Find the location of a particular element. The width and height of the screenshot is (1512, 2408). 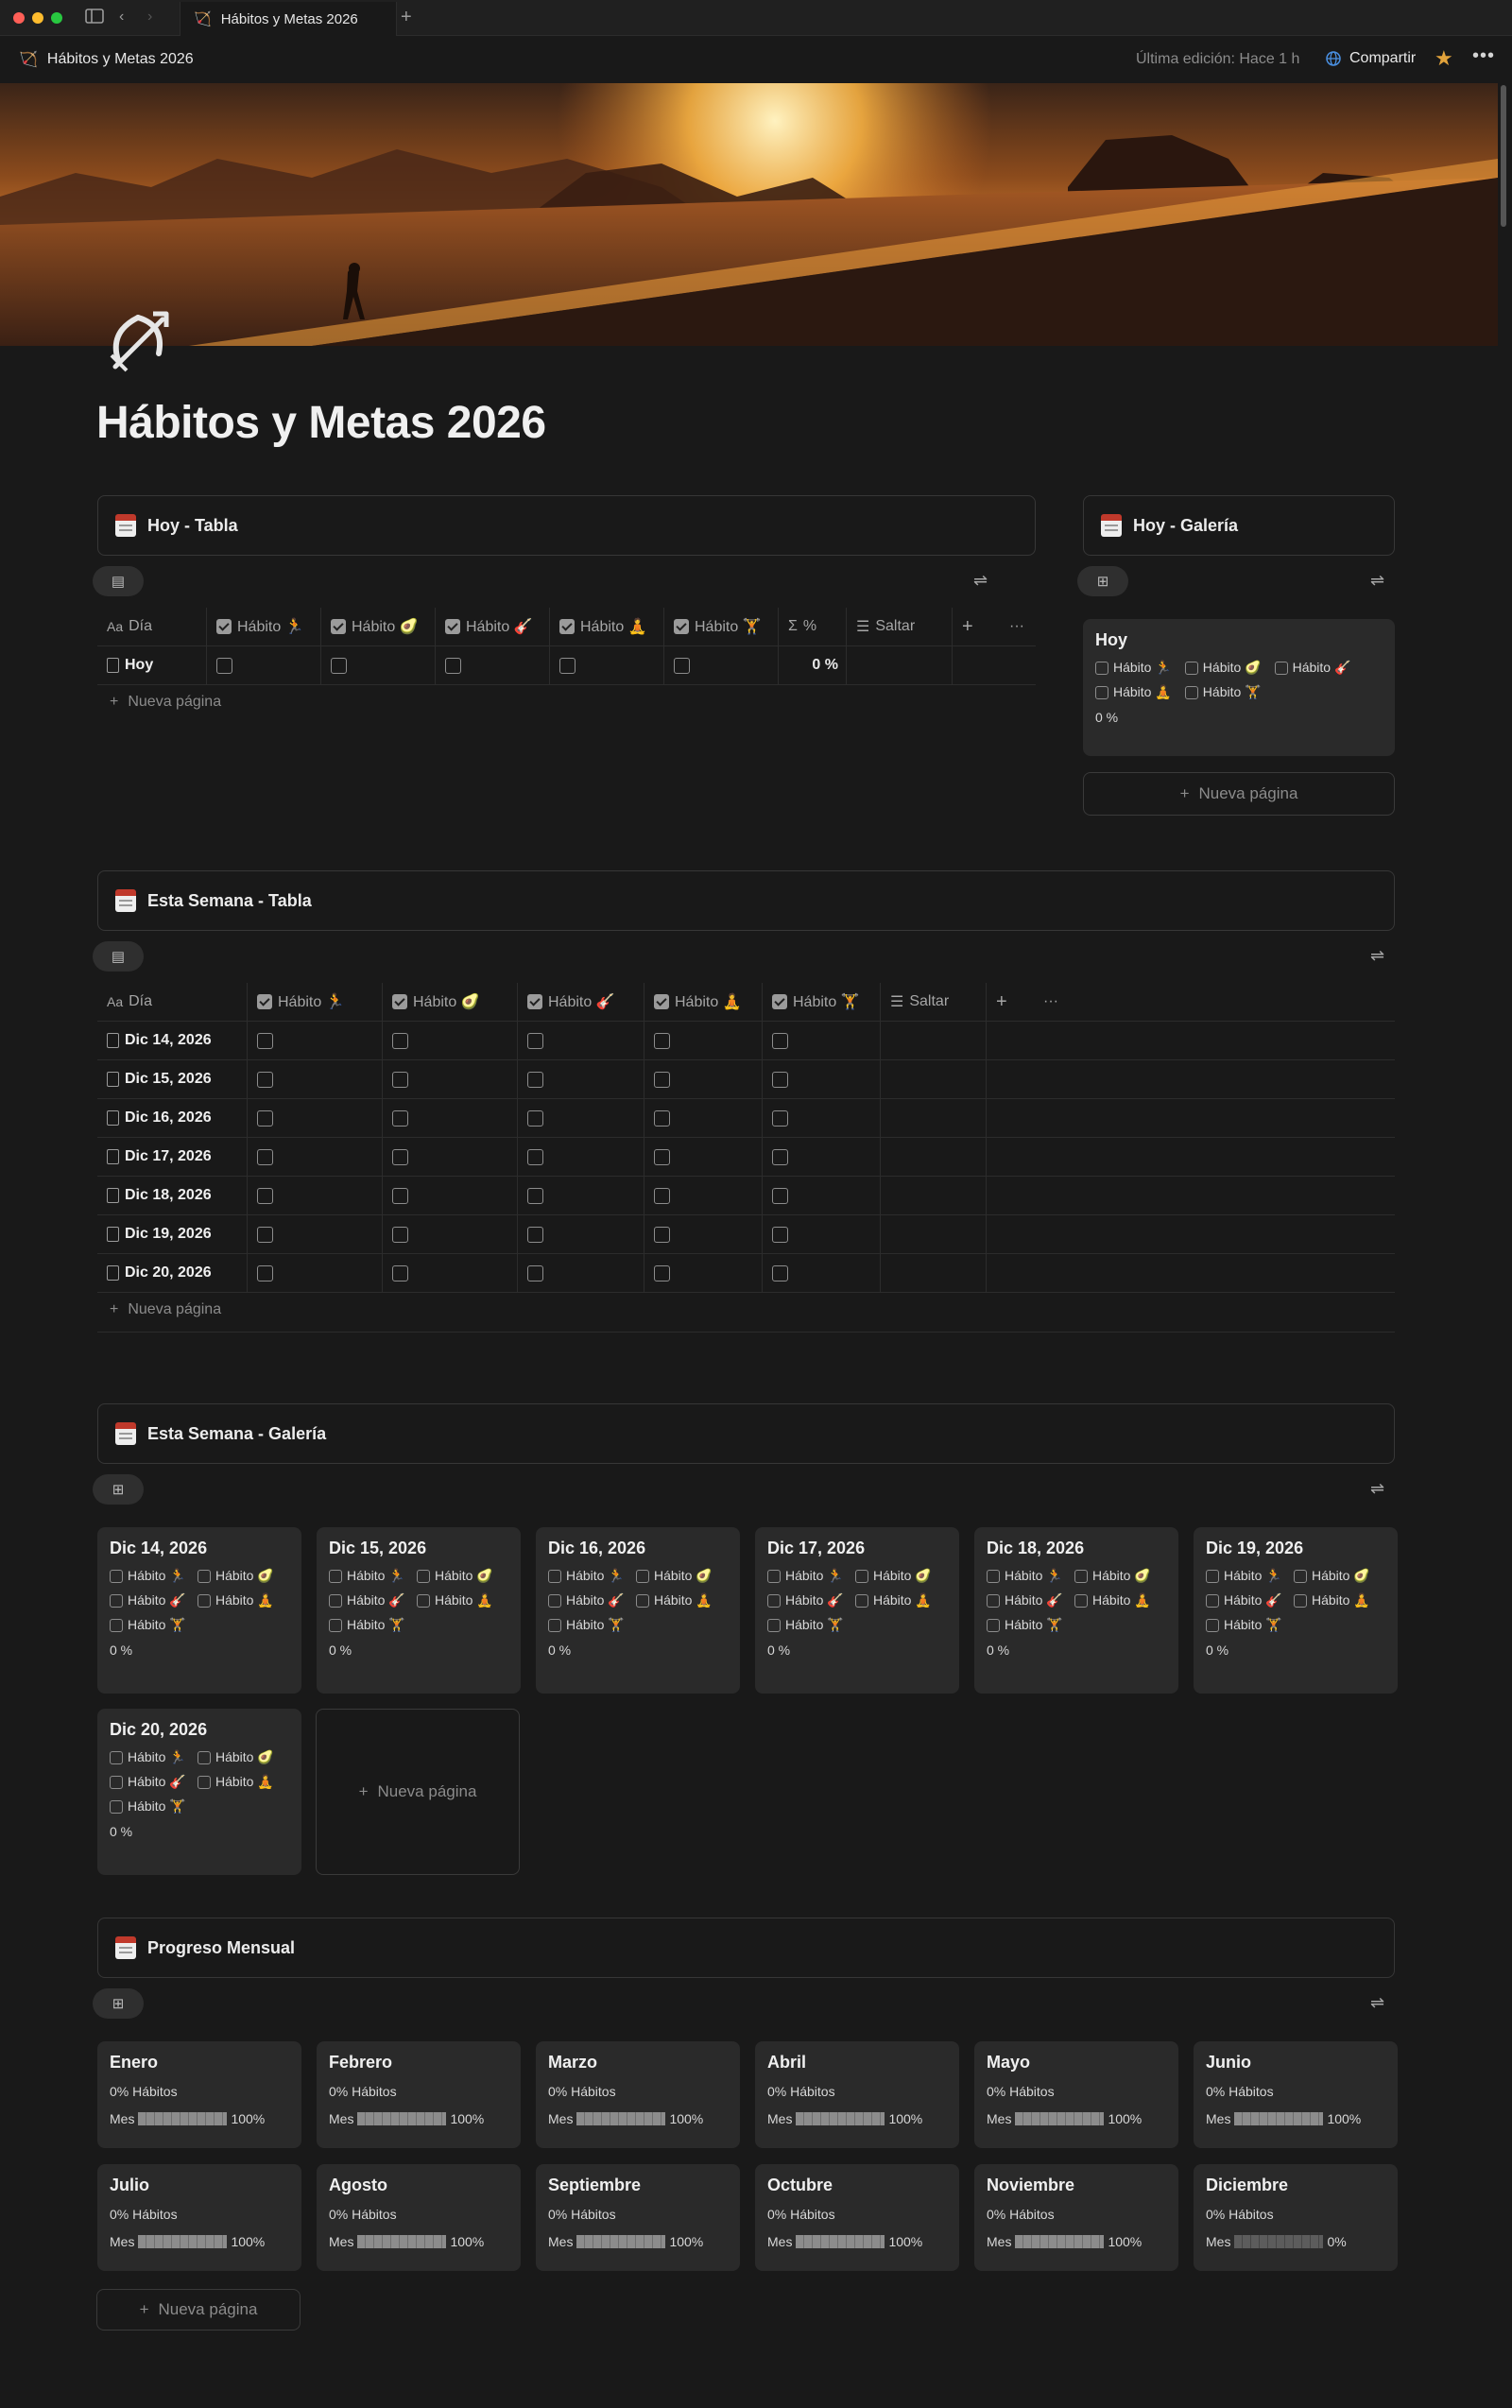

row-day: Dic 18, 2026 is located at coordinates (168, 1196).